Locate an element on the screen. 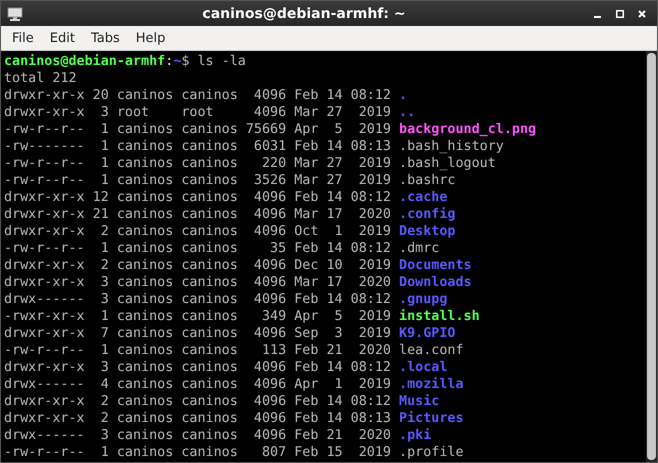 The height and width of the screenshot is (463, 658). file-name: . is located at coordinates (403, 95).